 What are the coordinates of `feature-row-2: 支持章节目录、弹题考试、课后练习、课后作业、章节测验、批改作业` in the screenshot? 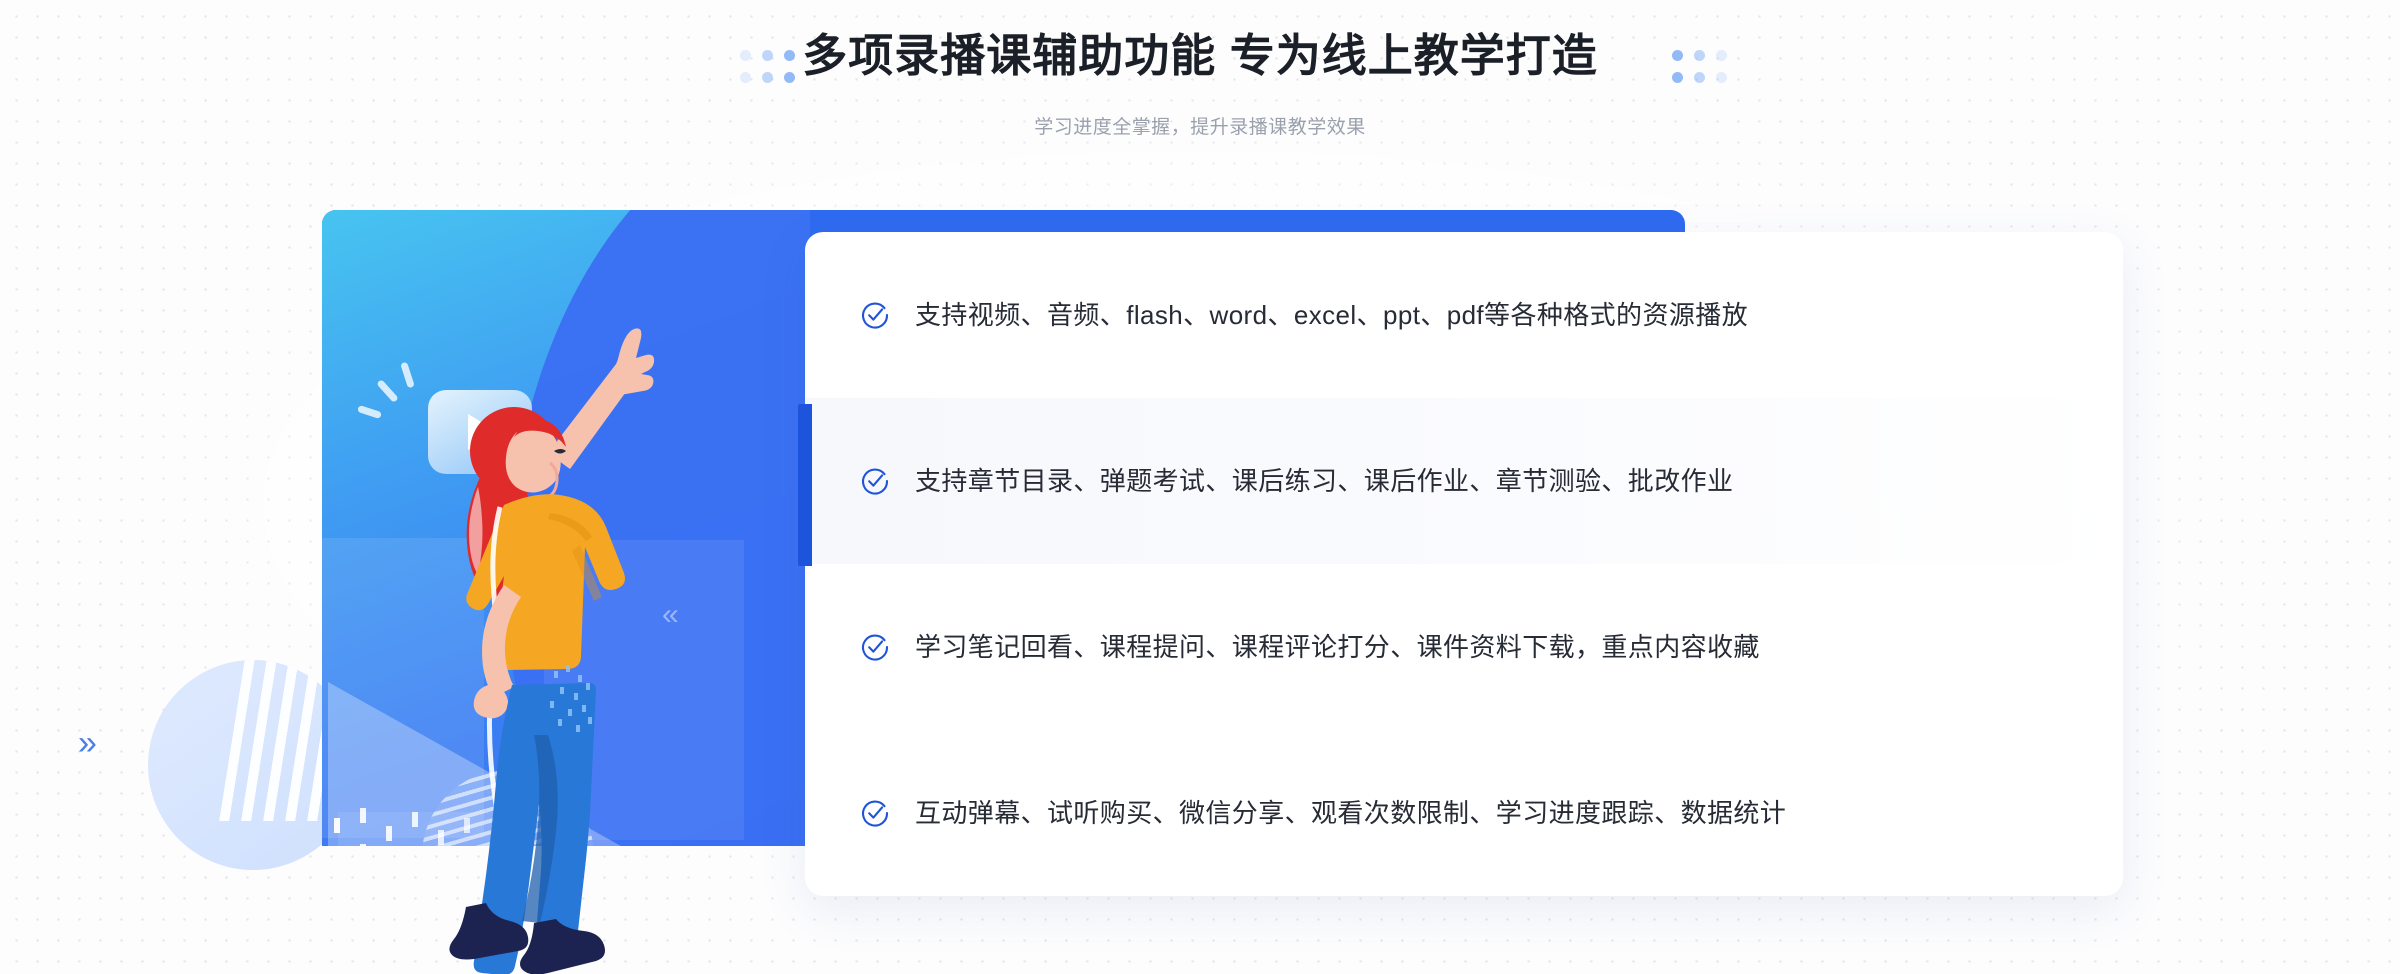 It's located at (1464, 481).